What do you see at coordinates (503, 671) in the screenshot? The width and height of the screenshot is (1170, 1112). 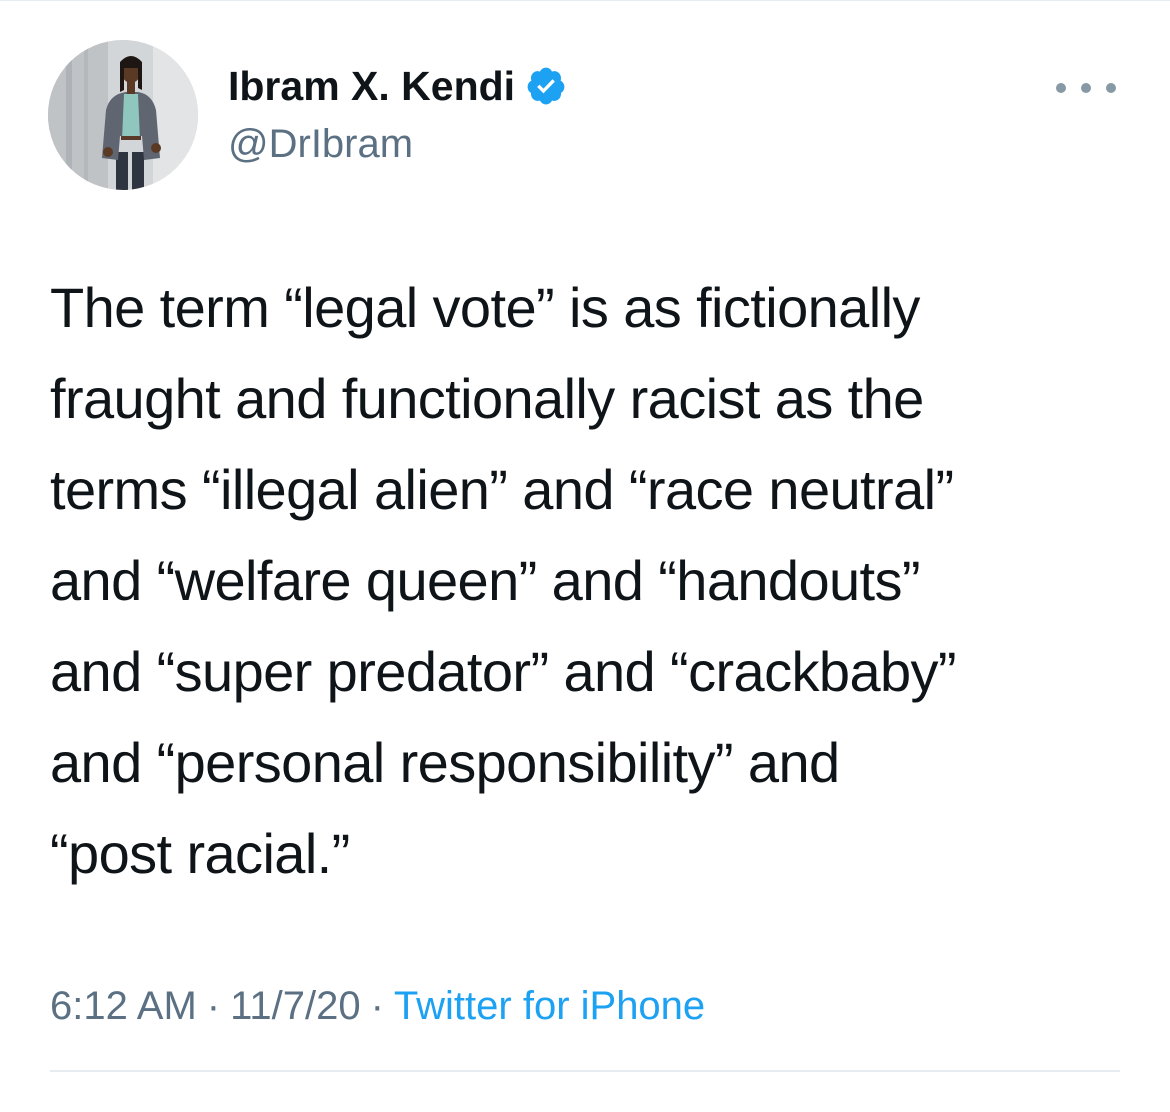 I see `tweet-text-line: and “super predator” and “crackbaby”` at bounding box center [503, 671].